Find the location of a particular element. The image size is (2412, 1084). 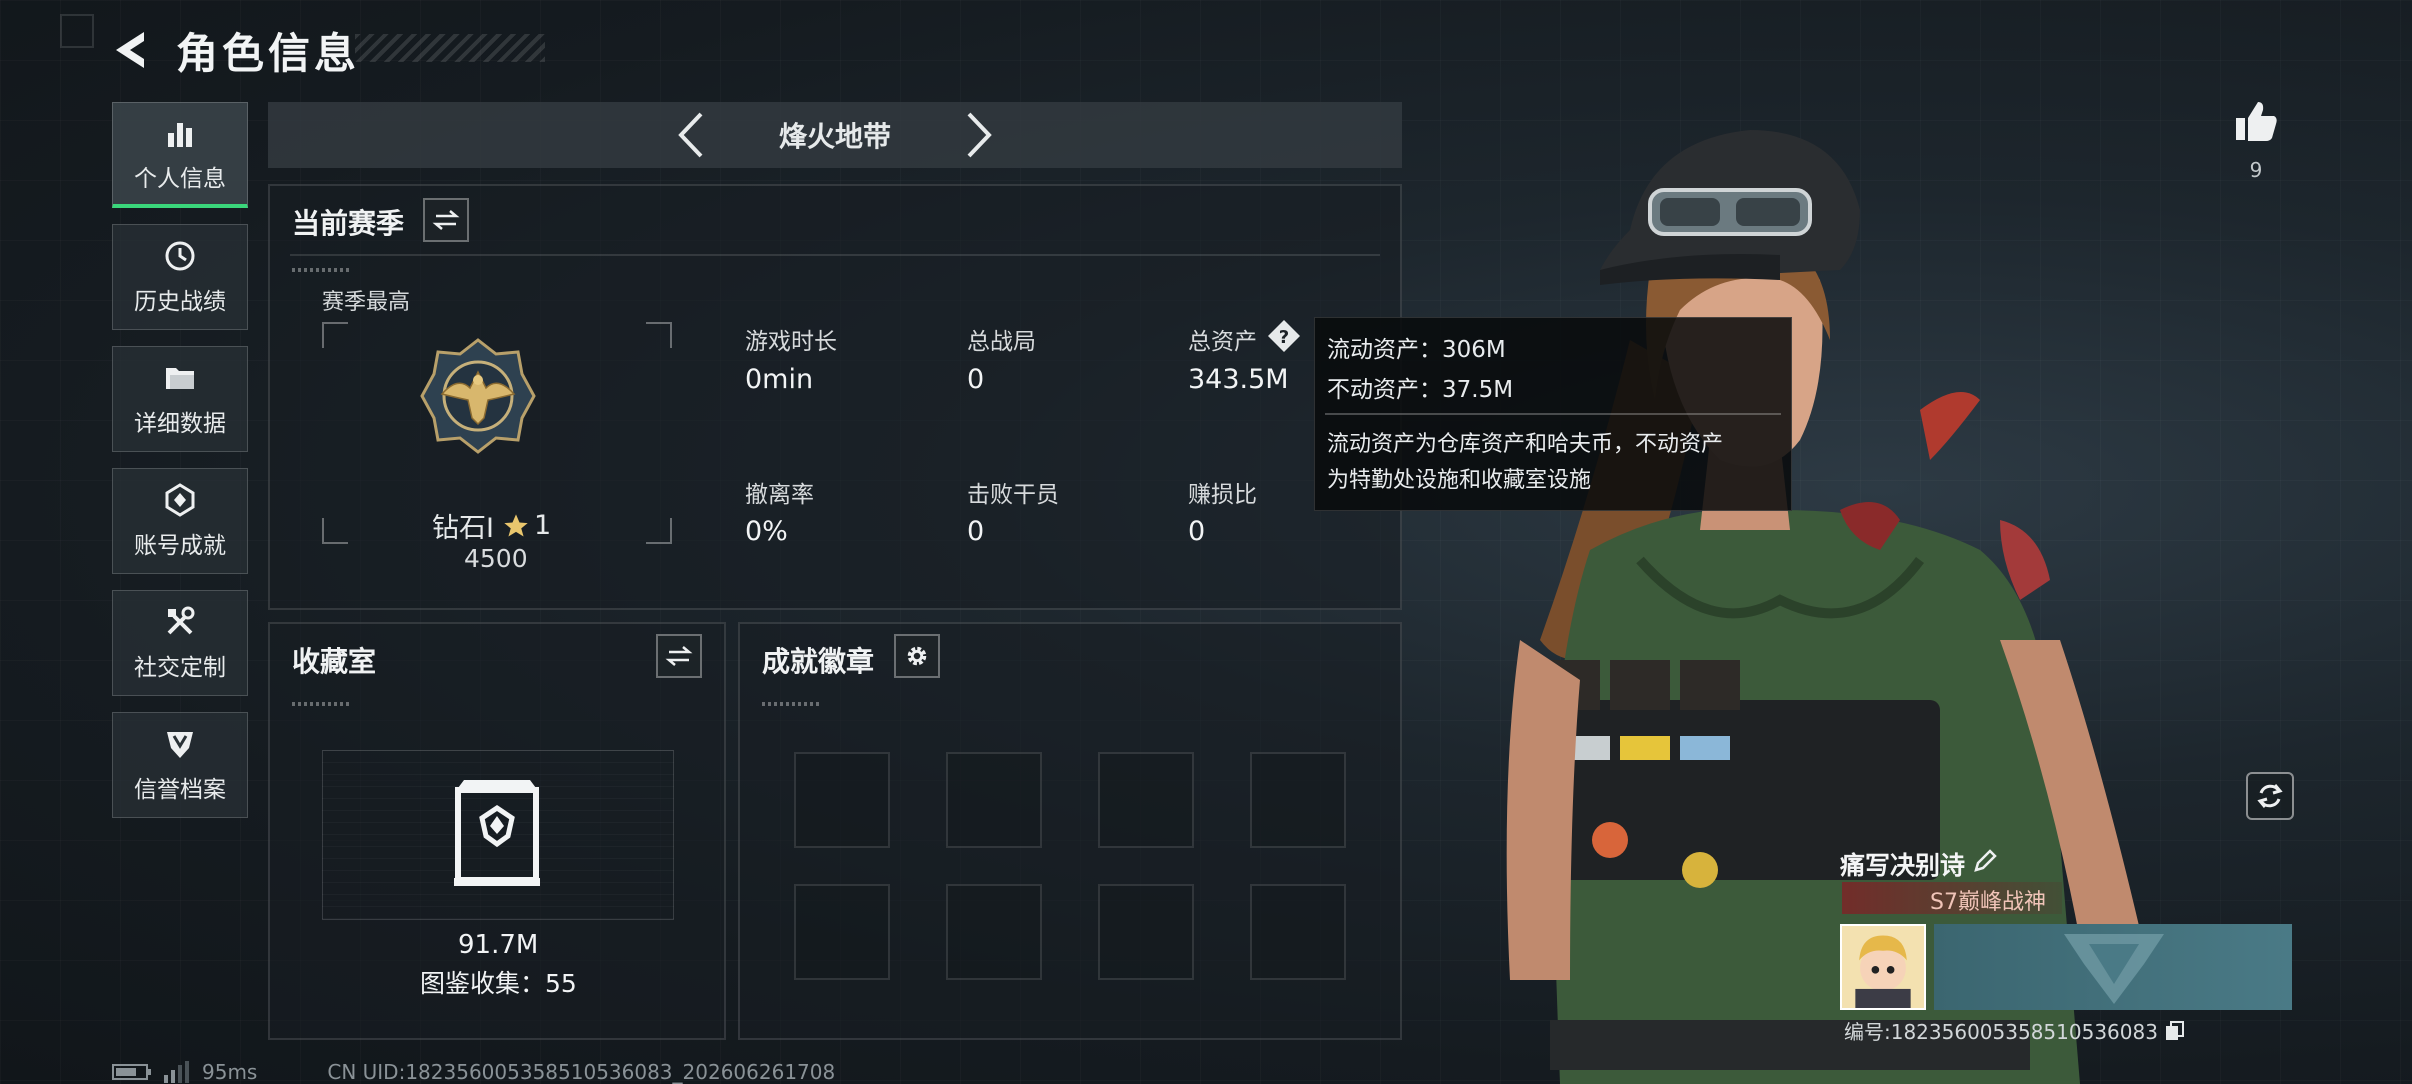

battery-icon is located at coordinates (131, 1072).